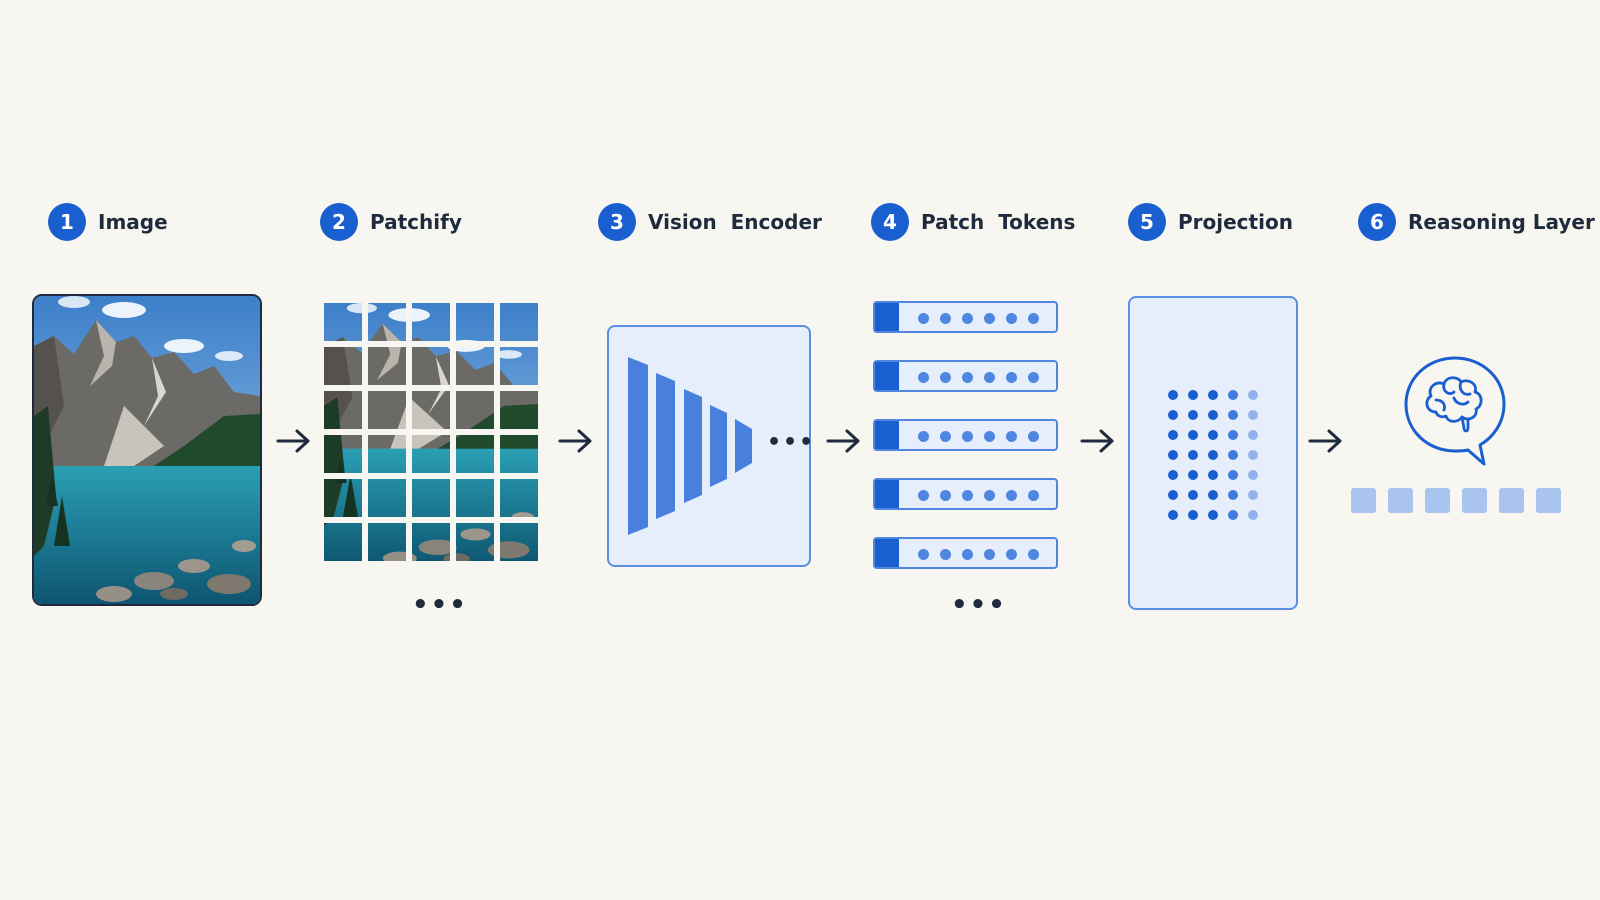 The width and height of the screenshot is (1600, 900). What do you see at coordinates (617, 222) in the screenshot?
I see `step-number-badge: 3` at bounding box center [617, 222].